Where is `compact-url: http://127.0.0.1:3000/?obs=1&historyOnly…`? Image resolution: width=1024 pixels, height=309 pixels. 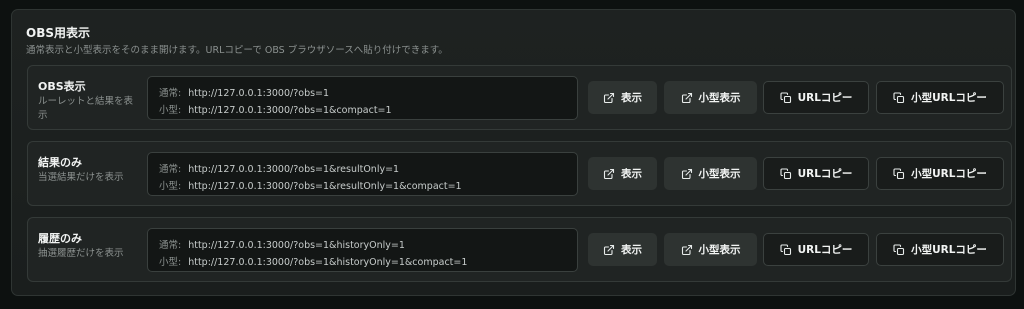
compact-url: http://127.0.0.1:3000/?obs=1&historyOnly… is located at coordinates (327, 262).